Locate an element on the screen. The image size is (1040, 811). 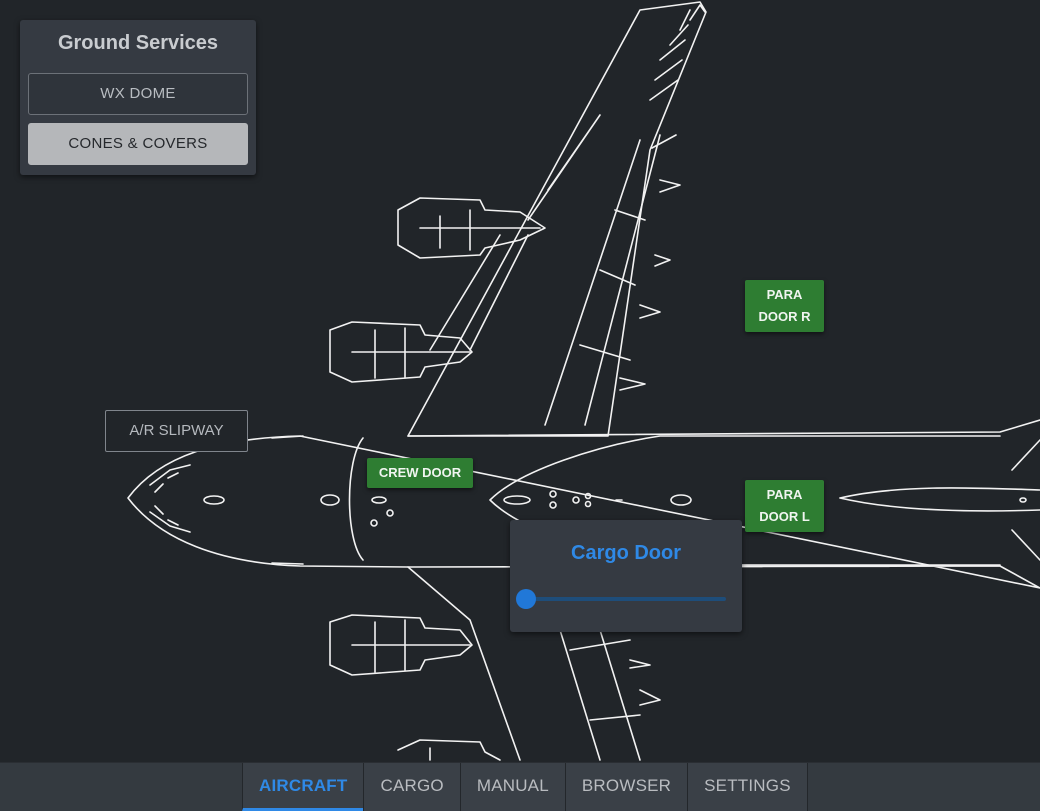
tab-manual: MANUAL is located at coordinates (512, 787).